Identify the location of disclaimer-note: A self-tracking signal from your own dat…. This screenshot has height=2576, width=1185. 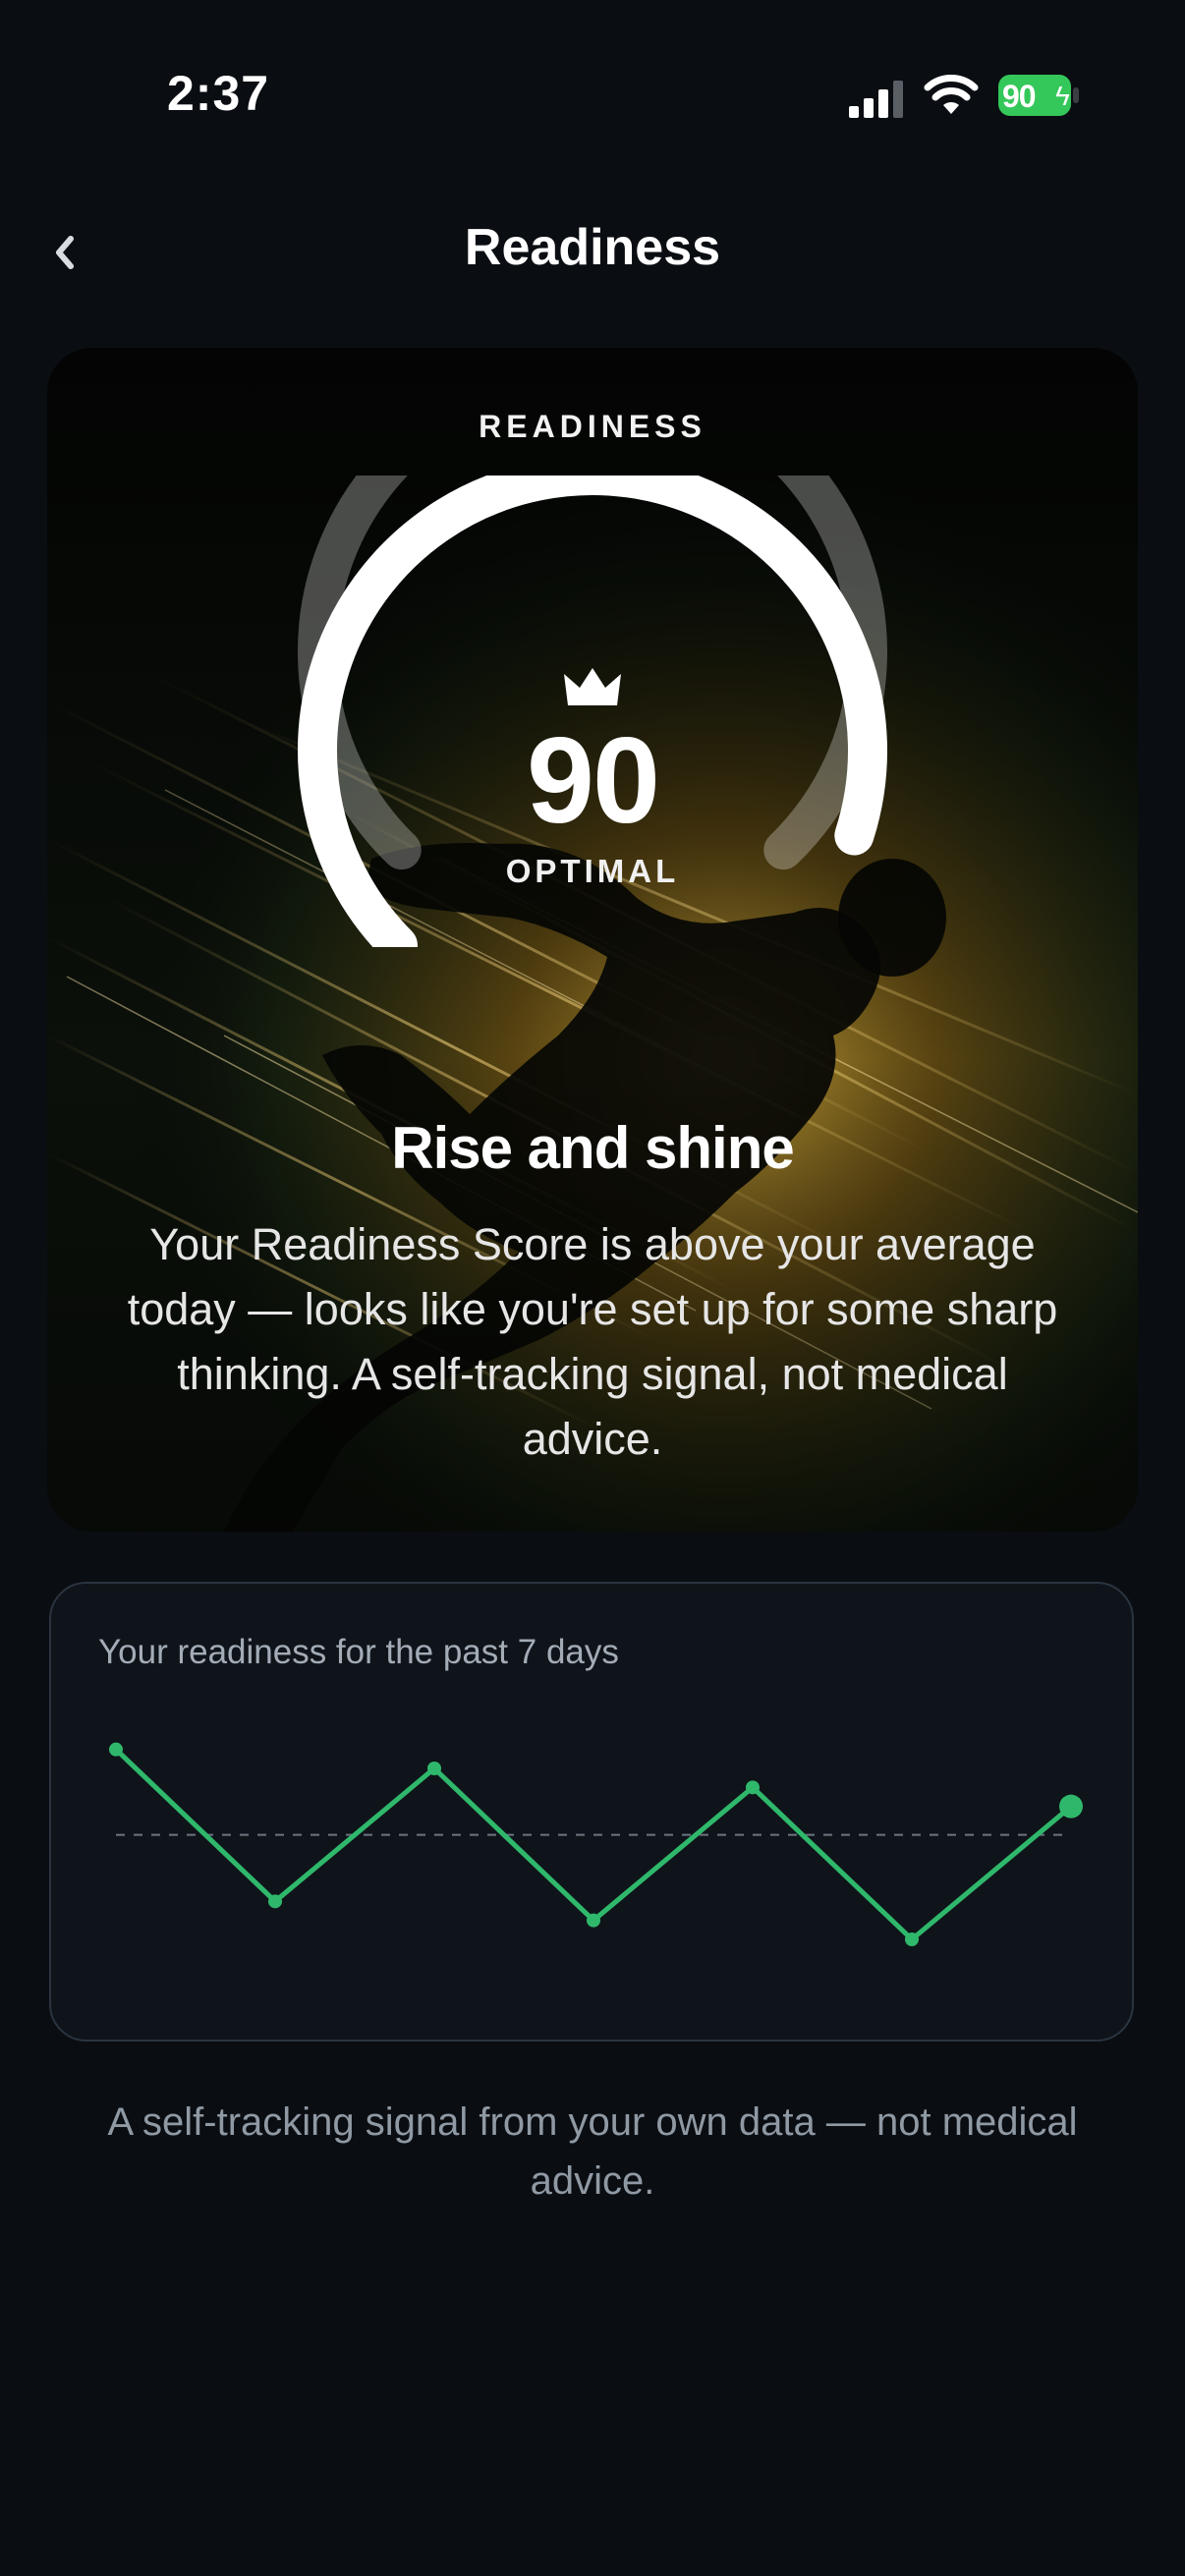
(592, 2151).